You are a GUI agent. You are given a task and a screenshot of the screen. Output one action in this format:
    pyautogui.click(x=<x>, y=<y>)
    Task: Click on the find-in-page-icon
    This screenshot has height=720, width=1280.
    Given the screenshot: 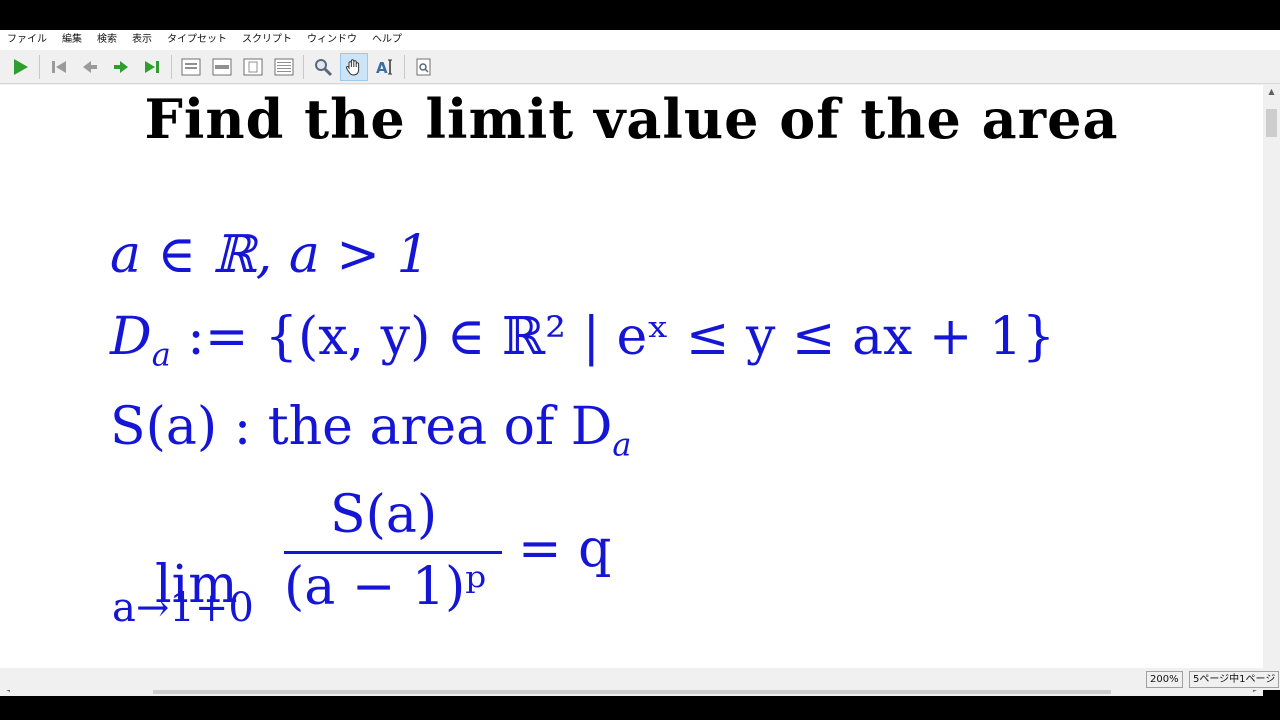 What is the action you would take?
    pyautogui.click(x=424, y=67)
    